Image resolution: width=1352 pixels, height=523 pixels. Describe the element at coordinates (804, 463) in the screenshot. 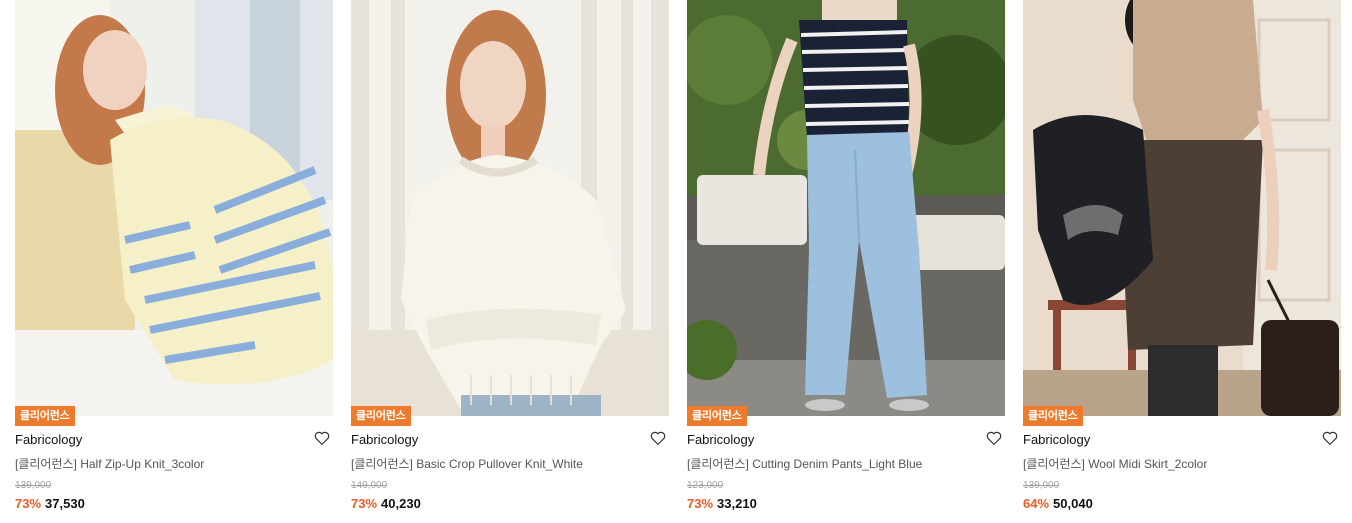

I see `product-name: [클리어런스] Cutting Denim Pants_Light Blue` at that location.